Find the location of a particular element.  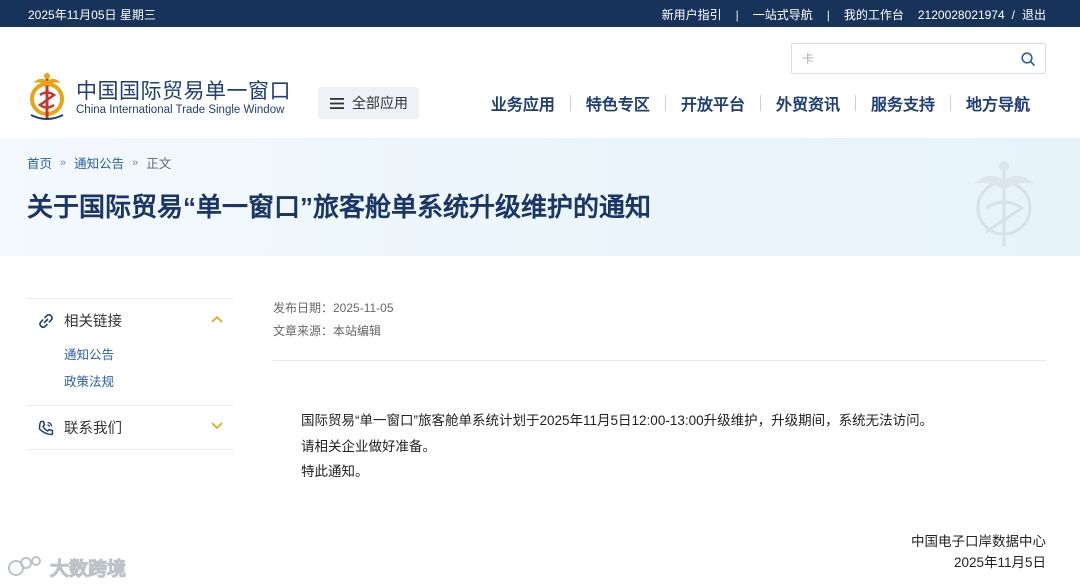

main-nav: 业务应用 特色专区 开放平台 外贸资讯 服务支持 地方导航 is located at coordinates (761, 103).